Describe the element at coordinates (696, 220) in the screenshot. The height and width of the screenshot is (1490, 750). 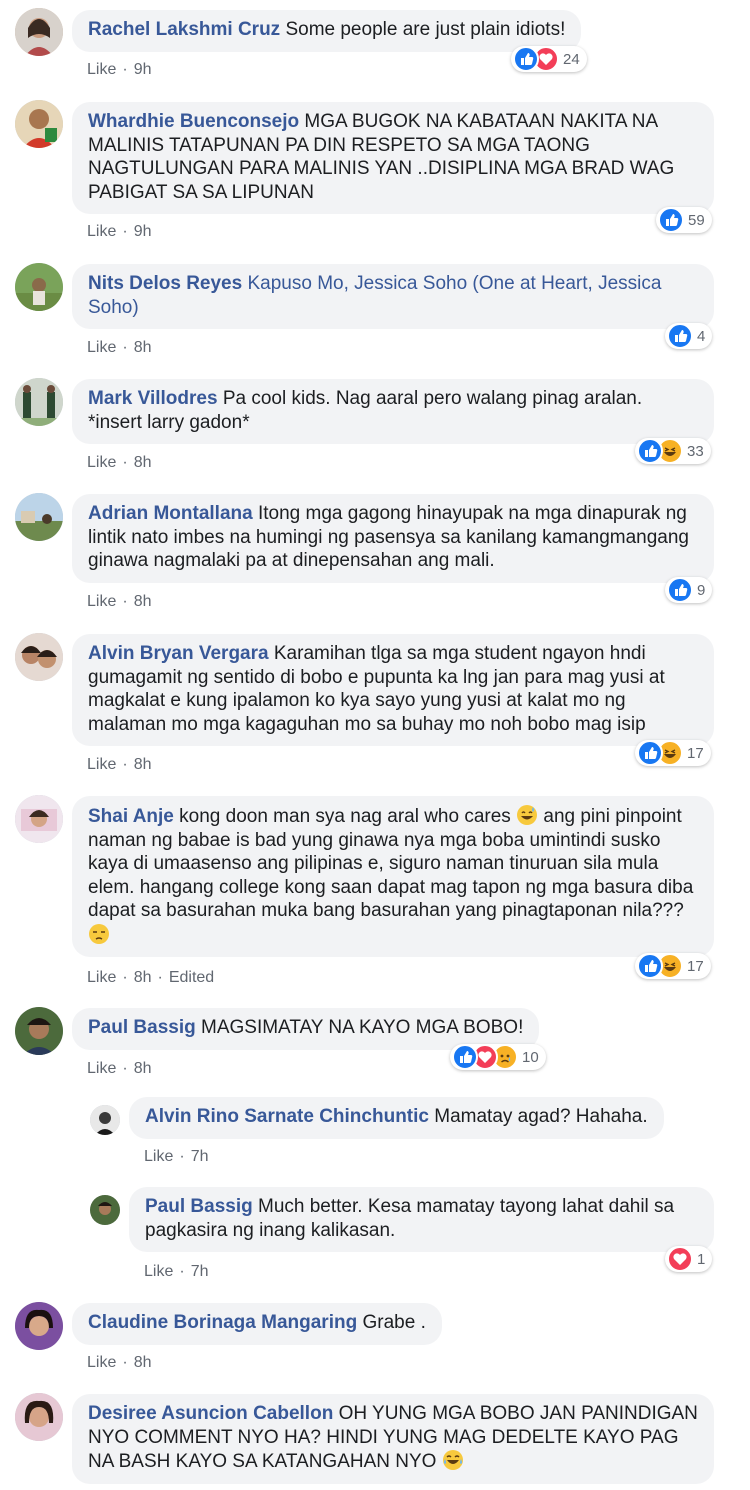
I see `reaction-count: 59` at that location.